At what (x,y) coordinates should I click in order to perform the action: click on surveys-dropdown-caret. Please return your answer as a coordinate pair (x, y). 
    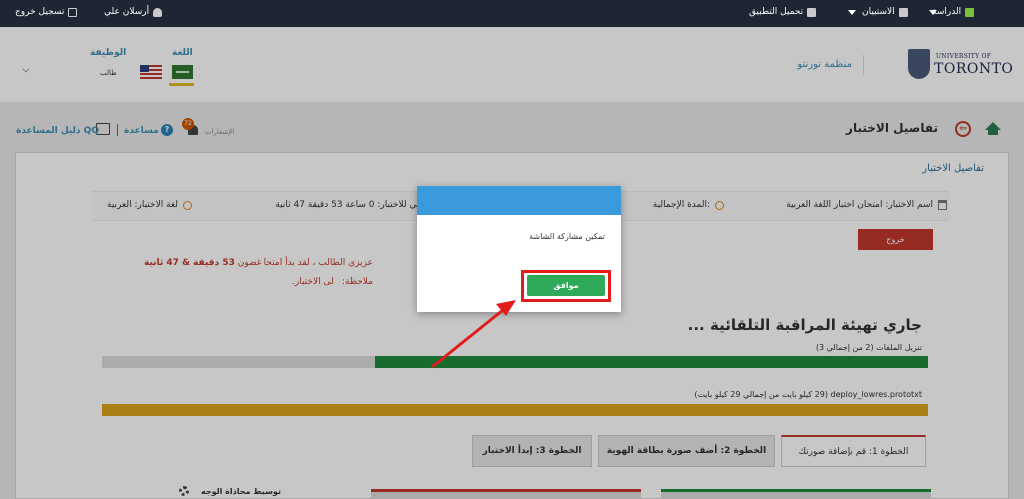
    Looking at the image, I should click on (852, 12).